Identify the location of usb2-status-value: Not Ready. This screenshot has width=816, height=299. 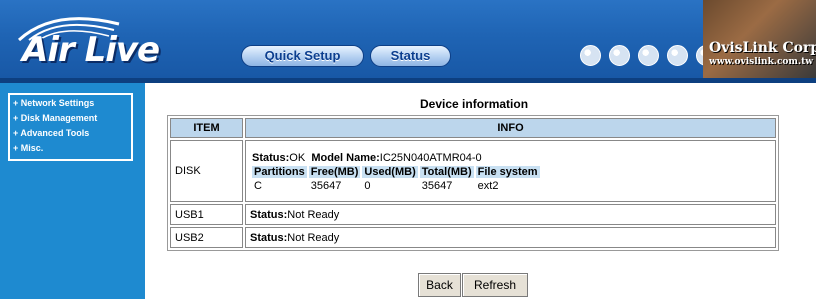
(313, 237).